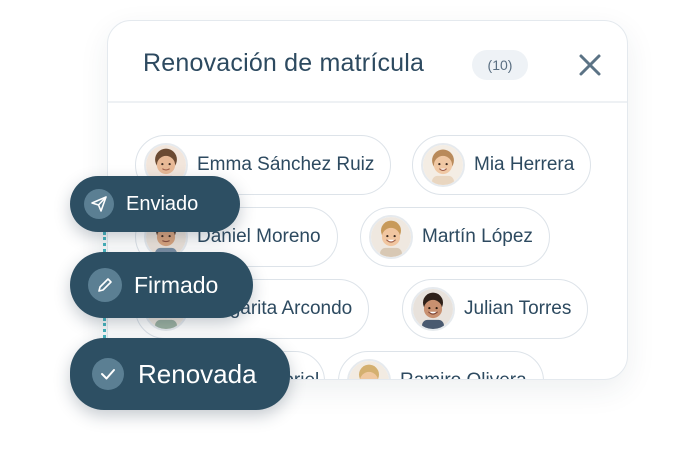 The image size is (700, 471). I want to click on status-sent: Enviado, so click(155, 204).